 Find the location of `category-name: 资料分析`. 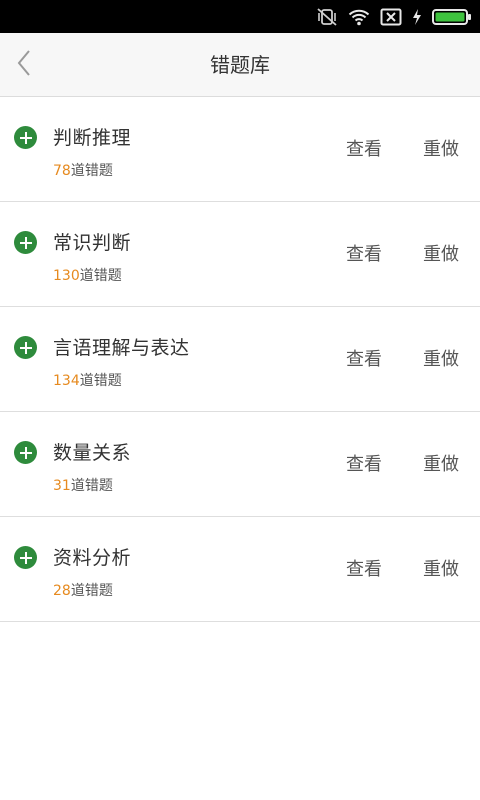

category-name: 资料分析 is located at coordinates (92, 558).